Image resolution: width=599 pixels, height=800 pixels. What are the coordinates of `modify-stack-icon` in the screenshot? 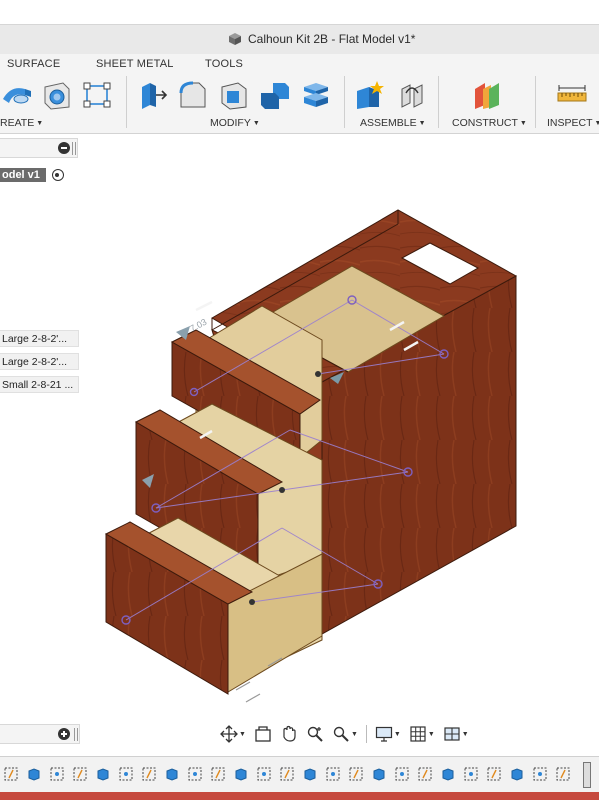 It's located at (316, 95).